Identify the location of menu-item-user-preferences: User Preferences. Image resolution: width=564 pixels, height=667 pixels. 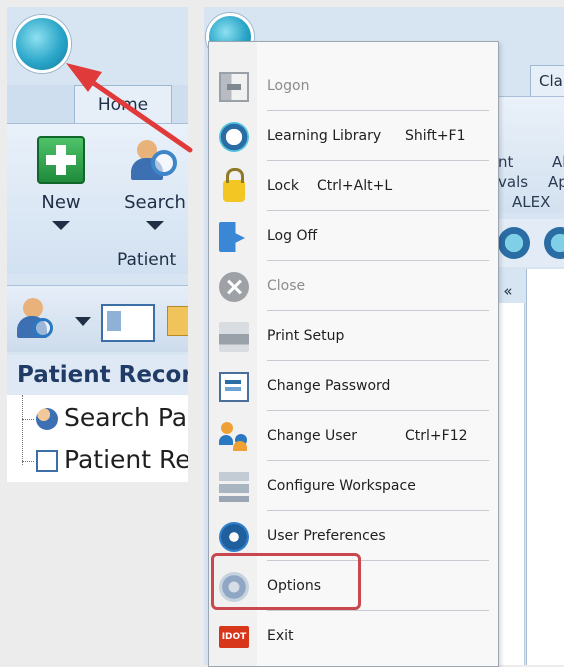
(353, 536).